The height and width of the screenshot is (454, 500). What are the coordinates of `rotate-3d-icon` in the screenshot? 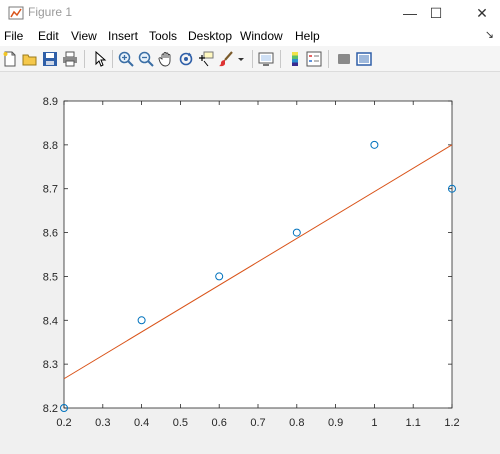 It's located at (186, 59).